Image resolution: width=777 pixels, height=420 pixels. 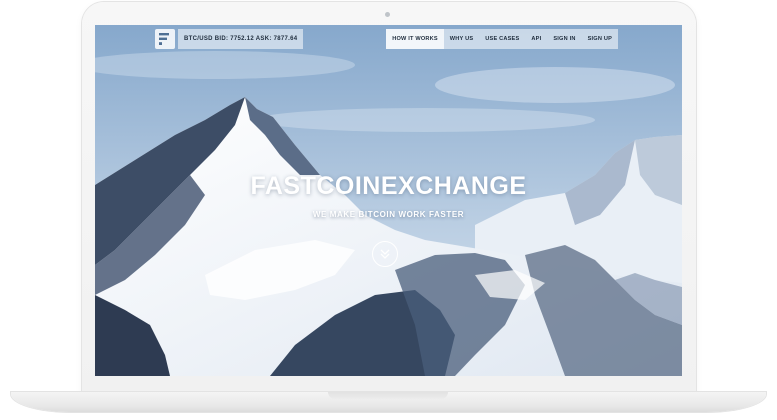 What do you see at coordinates (536, 39) in the screenshot?
I see `nav-api: API` at bounding box center [536, 39].